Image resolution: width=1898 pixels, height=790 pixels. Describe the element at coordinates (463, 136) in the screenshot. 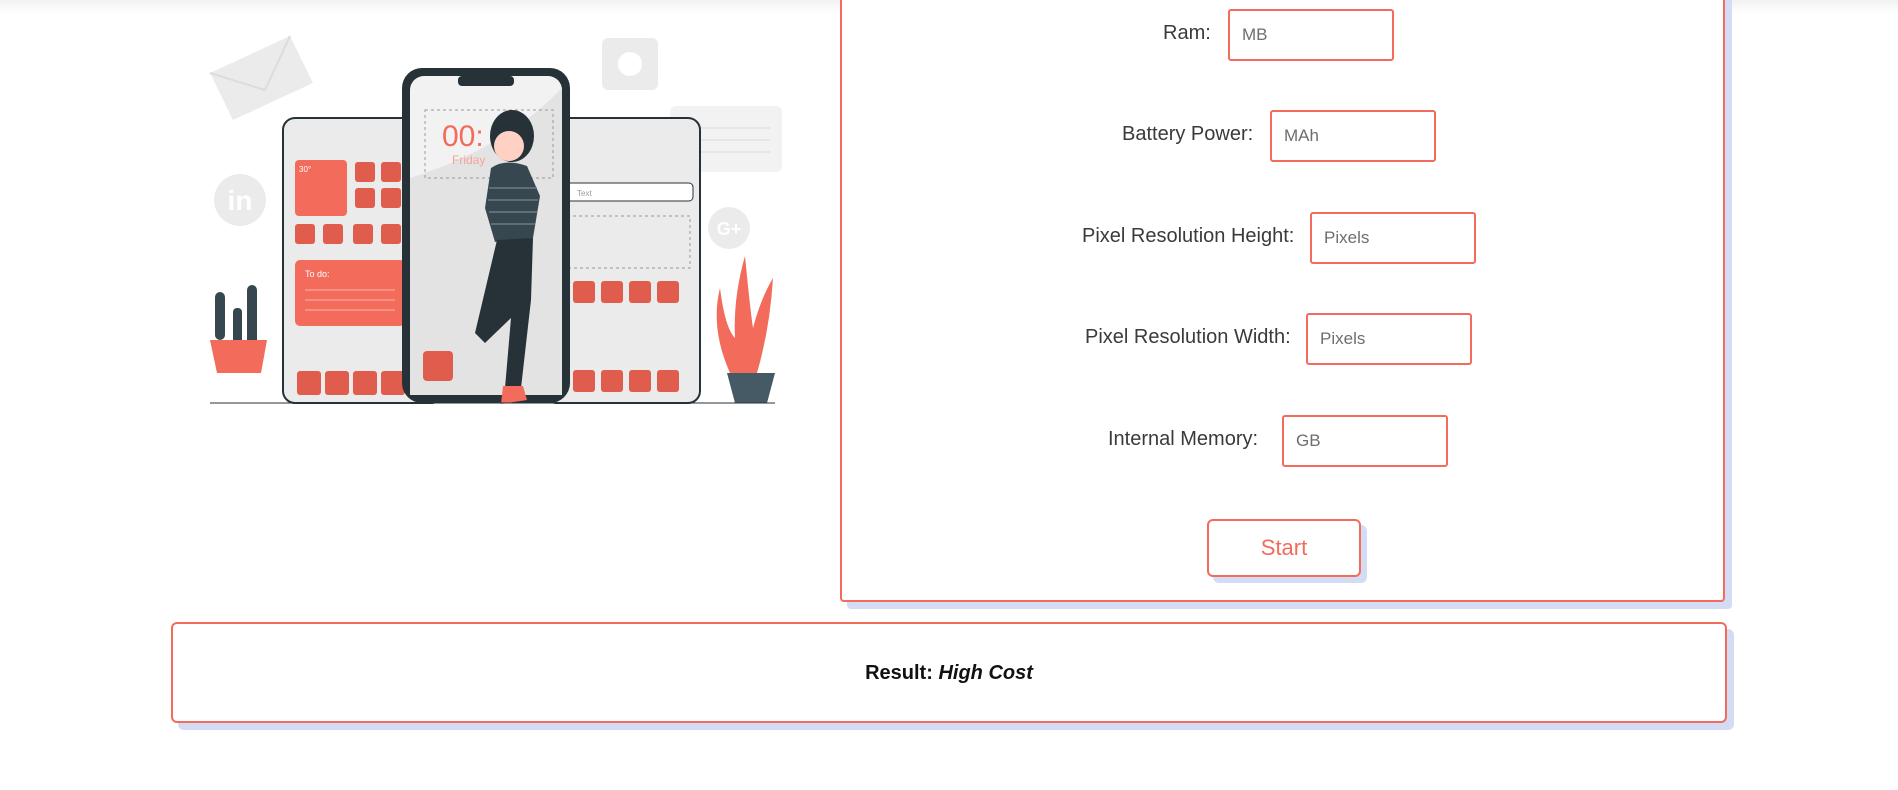

I see `clock-text: 00:` at that location.